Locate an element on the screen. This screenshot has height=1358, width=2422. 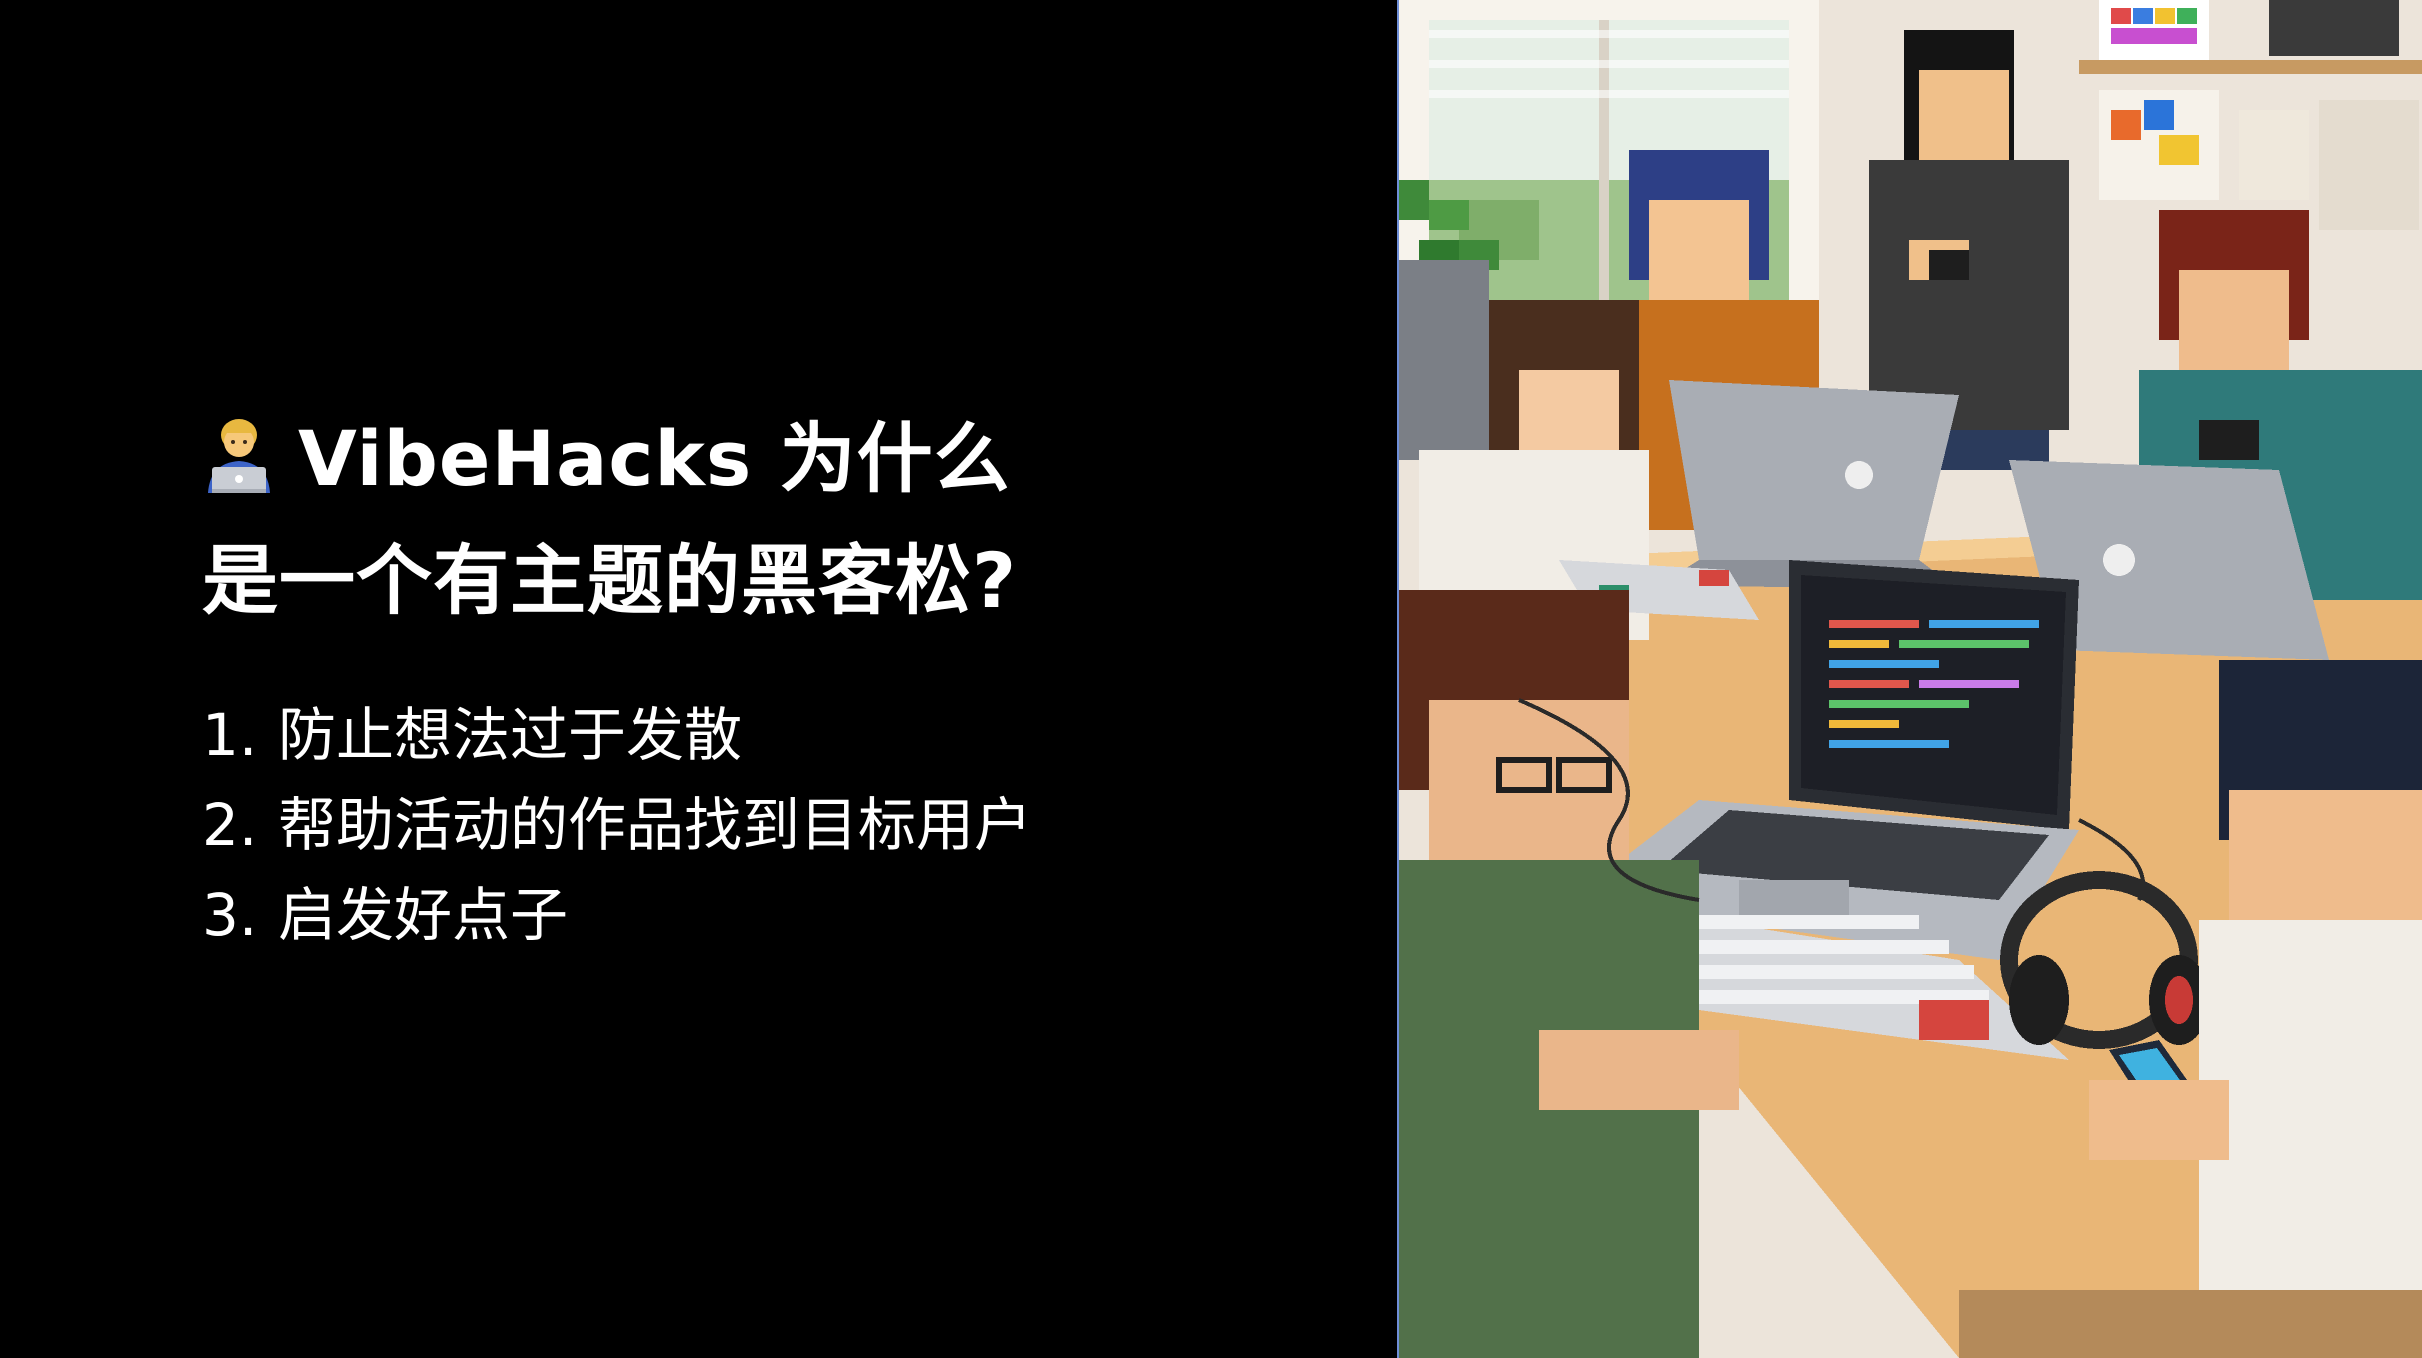
title-line-1: VibeHacks 为什么 is located at coordinates (609, 459).